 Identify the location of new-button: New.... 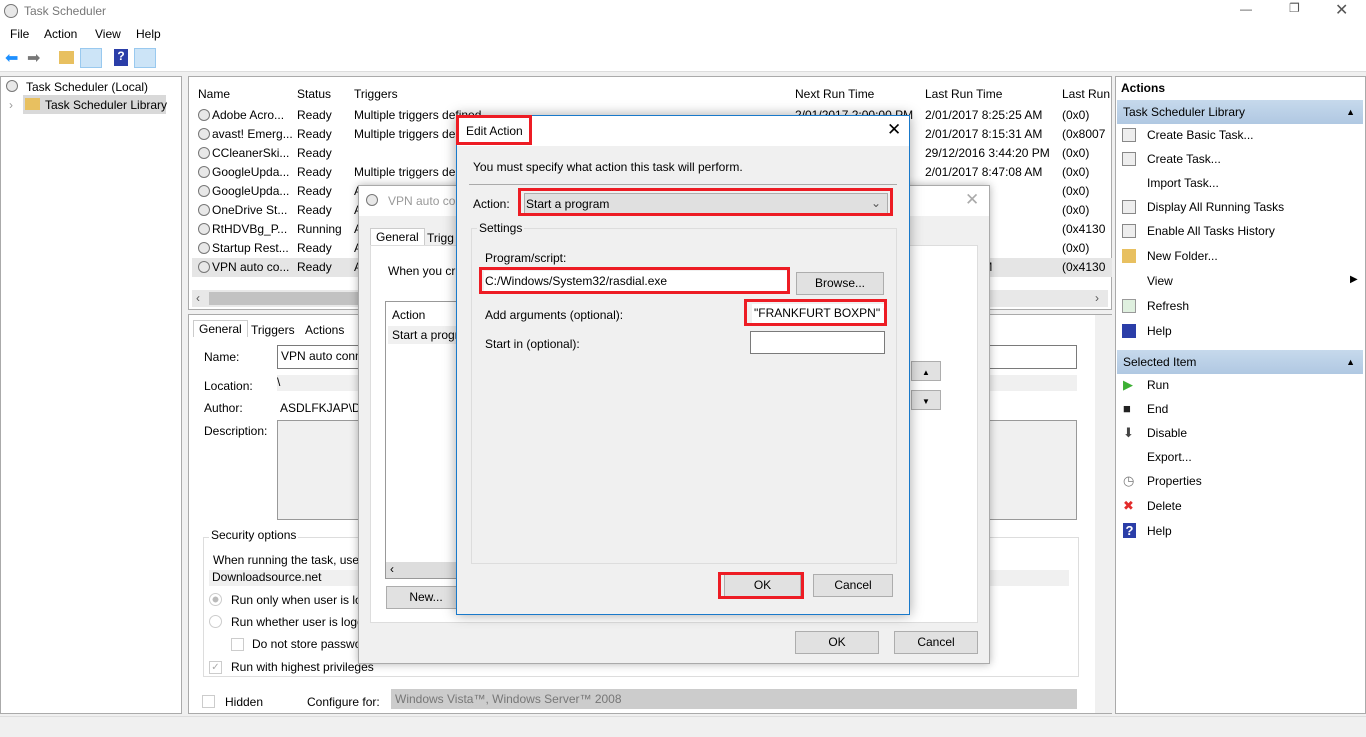
(426, 597).